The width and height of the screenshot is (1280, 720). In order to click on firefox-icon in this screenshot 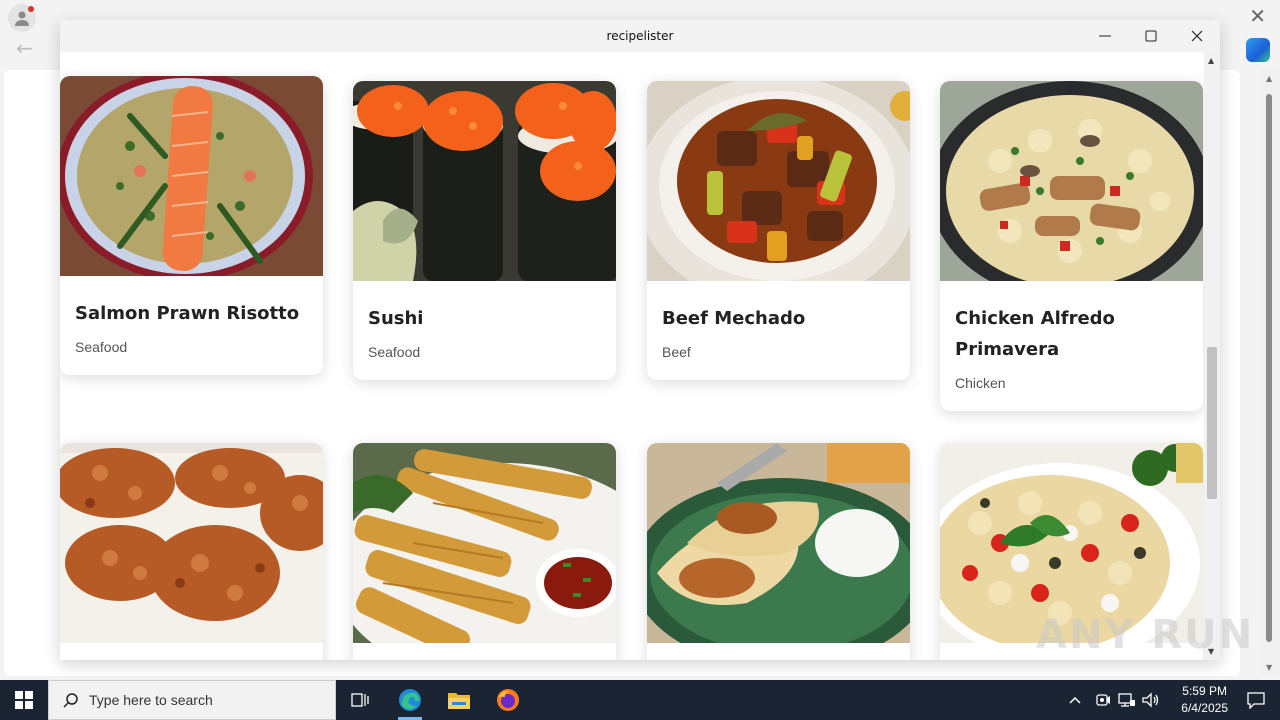, I will do `click(508, 700)`.